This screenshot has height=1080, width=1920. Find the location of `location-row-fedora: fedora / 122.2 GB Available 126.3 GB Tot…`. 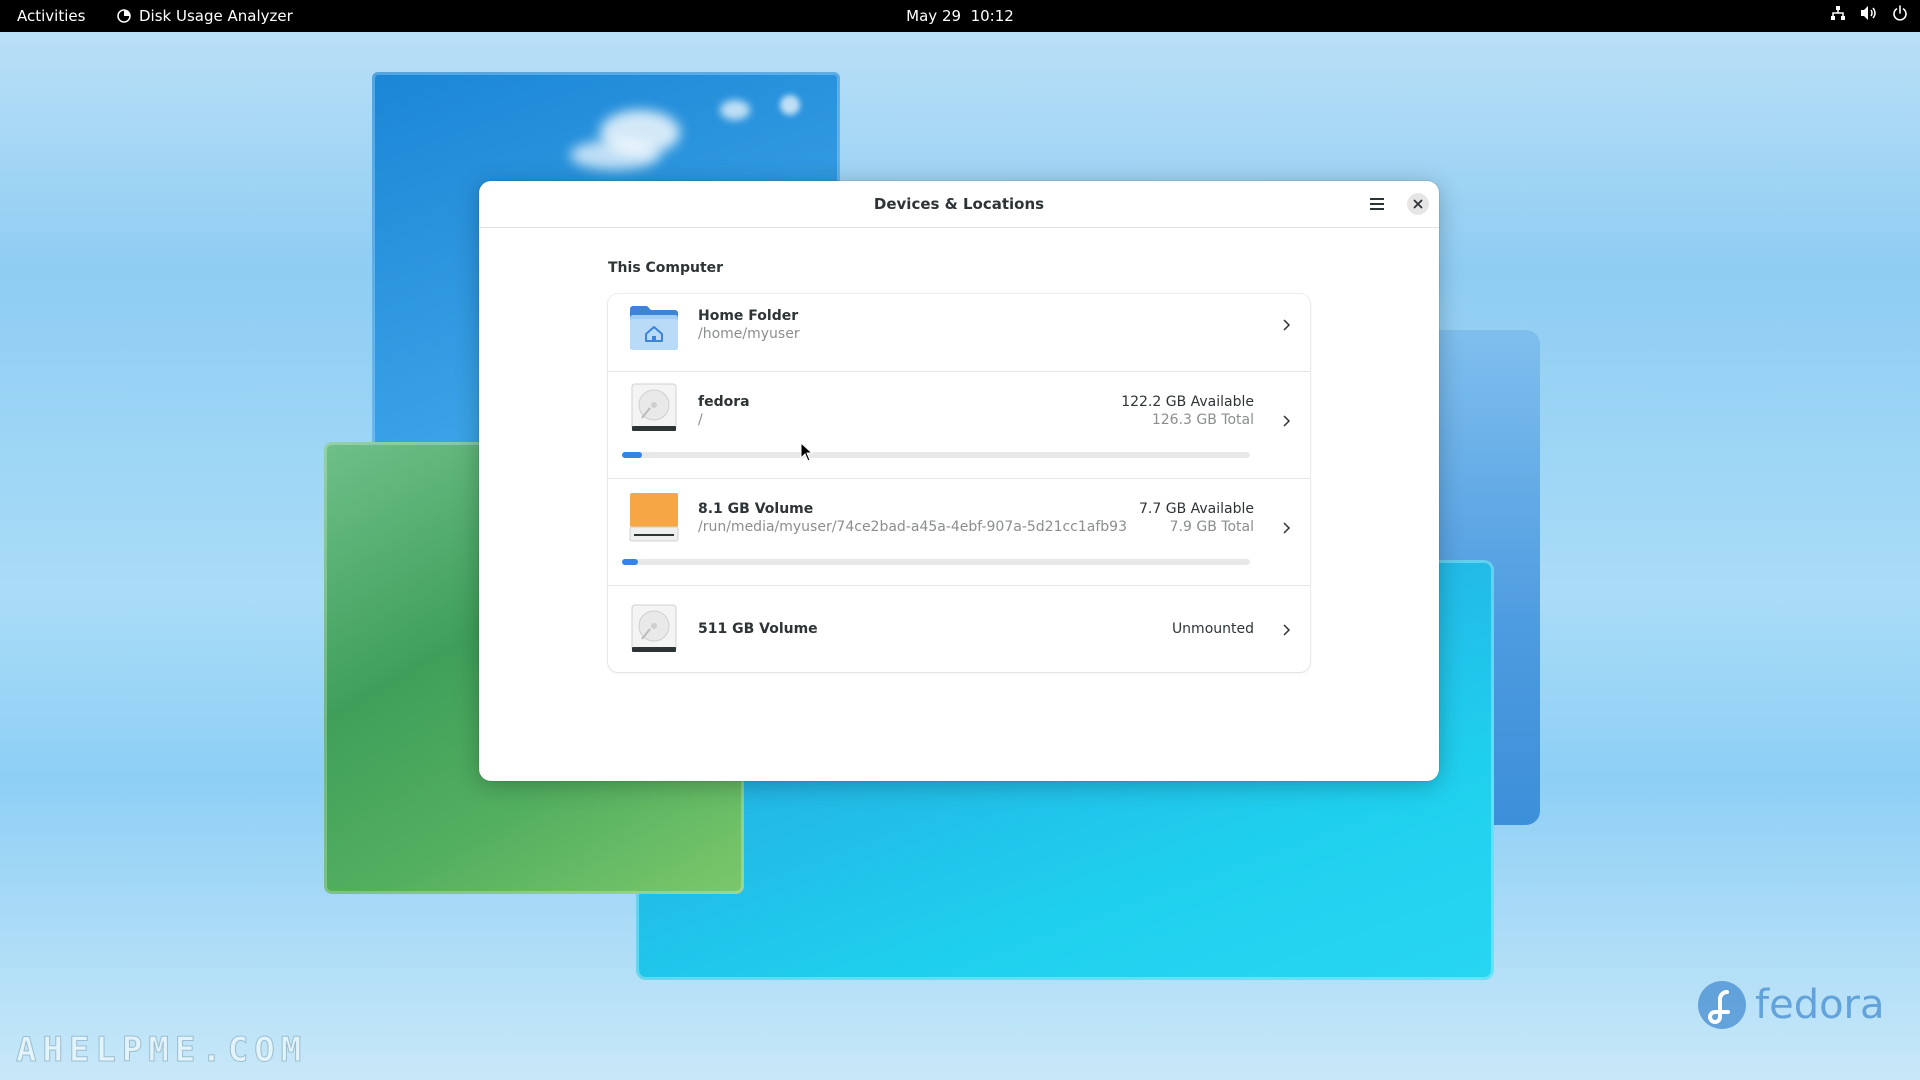

location-row-fedora: fedora / 122.2 GB Available 126.3 GB Tot… is located at coordinates (959, 425).